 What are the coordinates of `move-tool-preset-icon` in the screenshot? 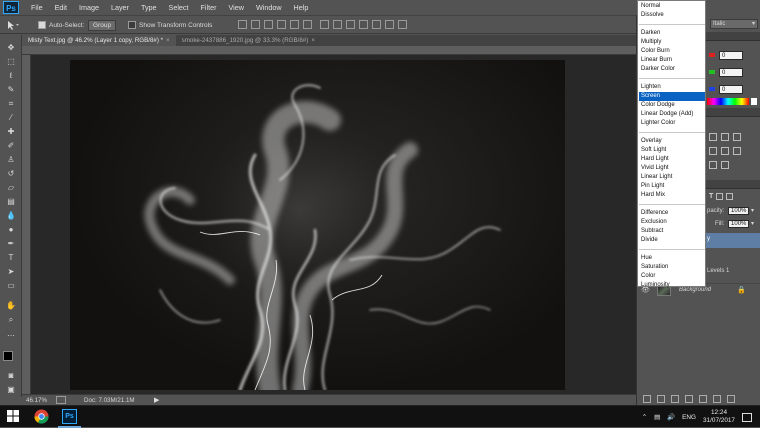 It's located at (13, 25).